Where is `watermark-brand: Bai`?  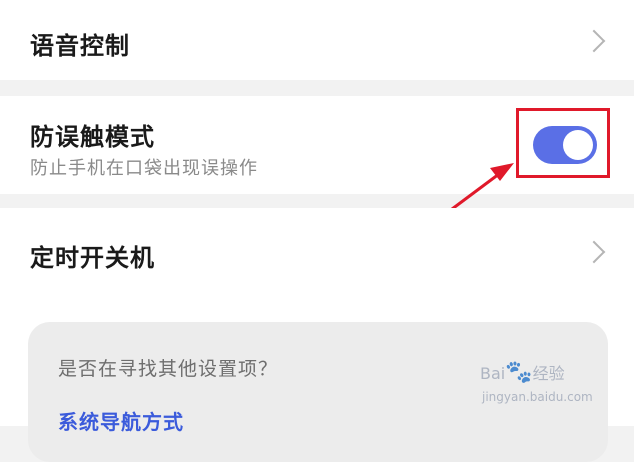 watermark-brand: Bai is located at coordinates (493, 373).